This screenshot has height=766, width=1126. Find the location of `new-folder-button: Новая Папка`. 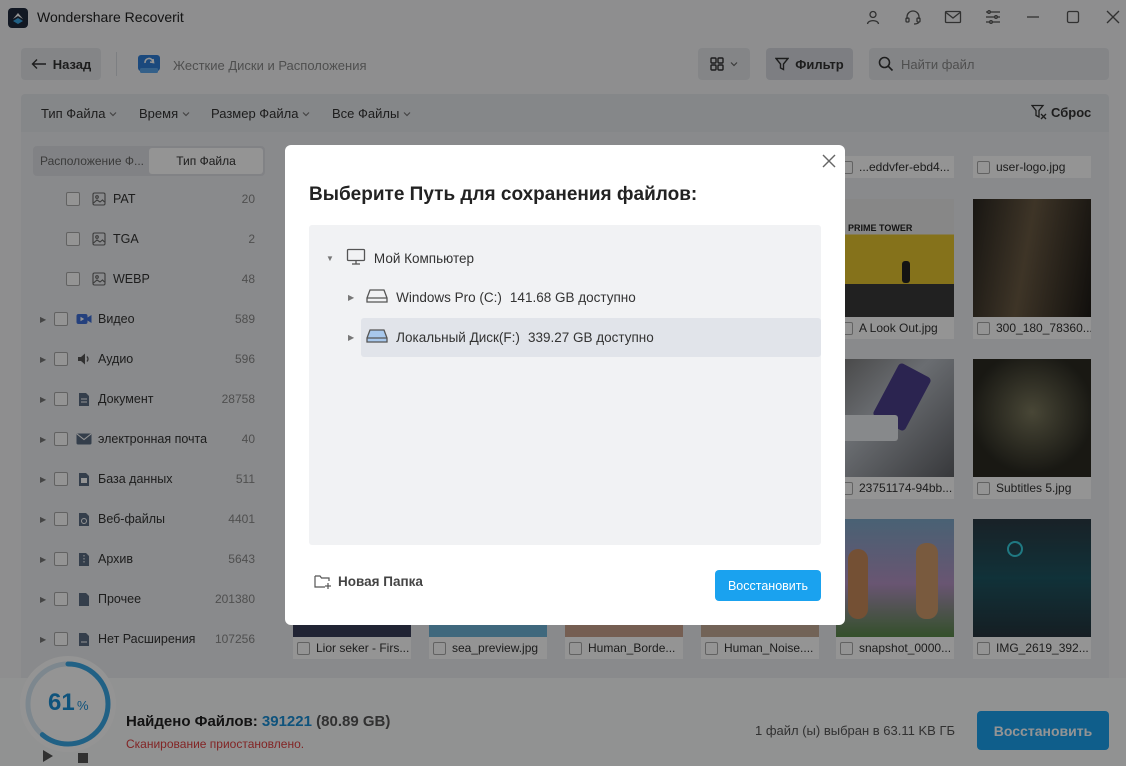

new-folder-button: Новая Папка is located at coordinates (368, 581).